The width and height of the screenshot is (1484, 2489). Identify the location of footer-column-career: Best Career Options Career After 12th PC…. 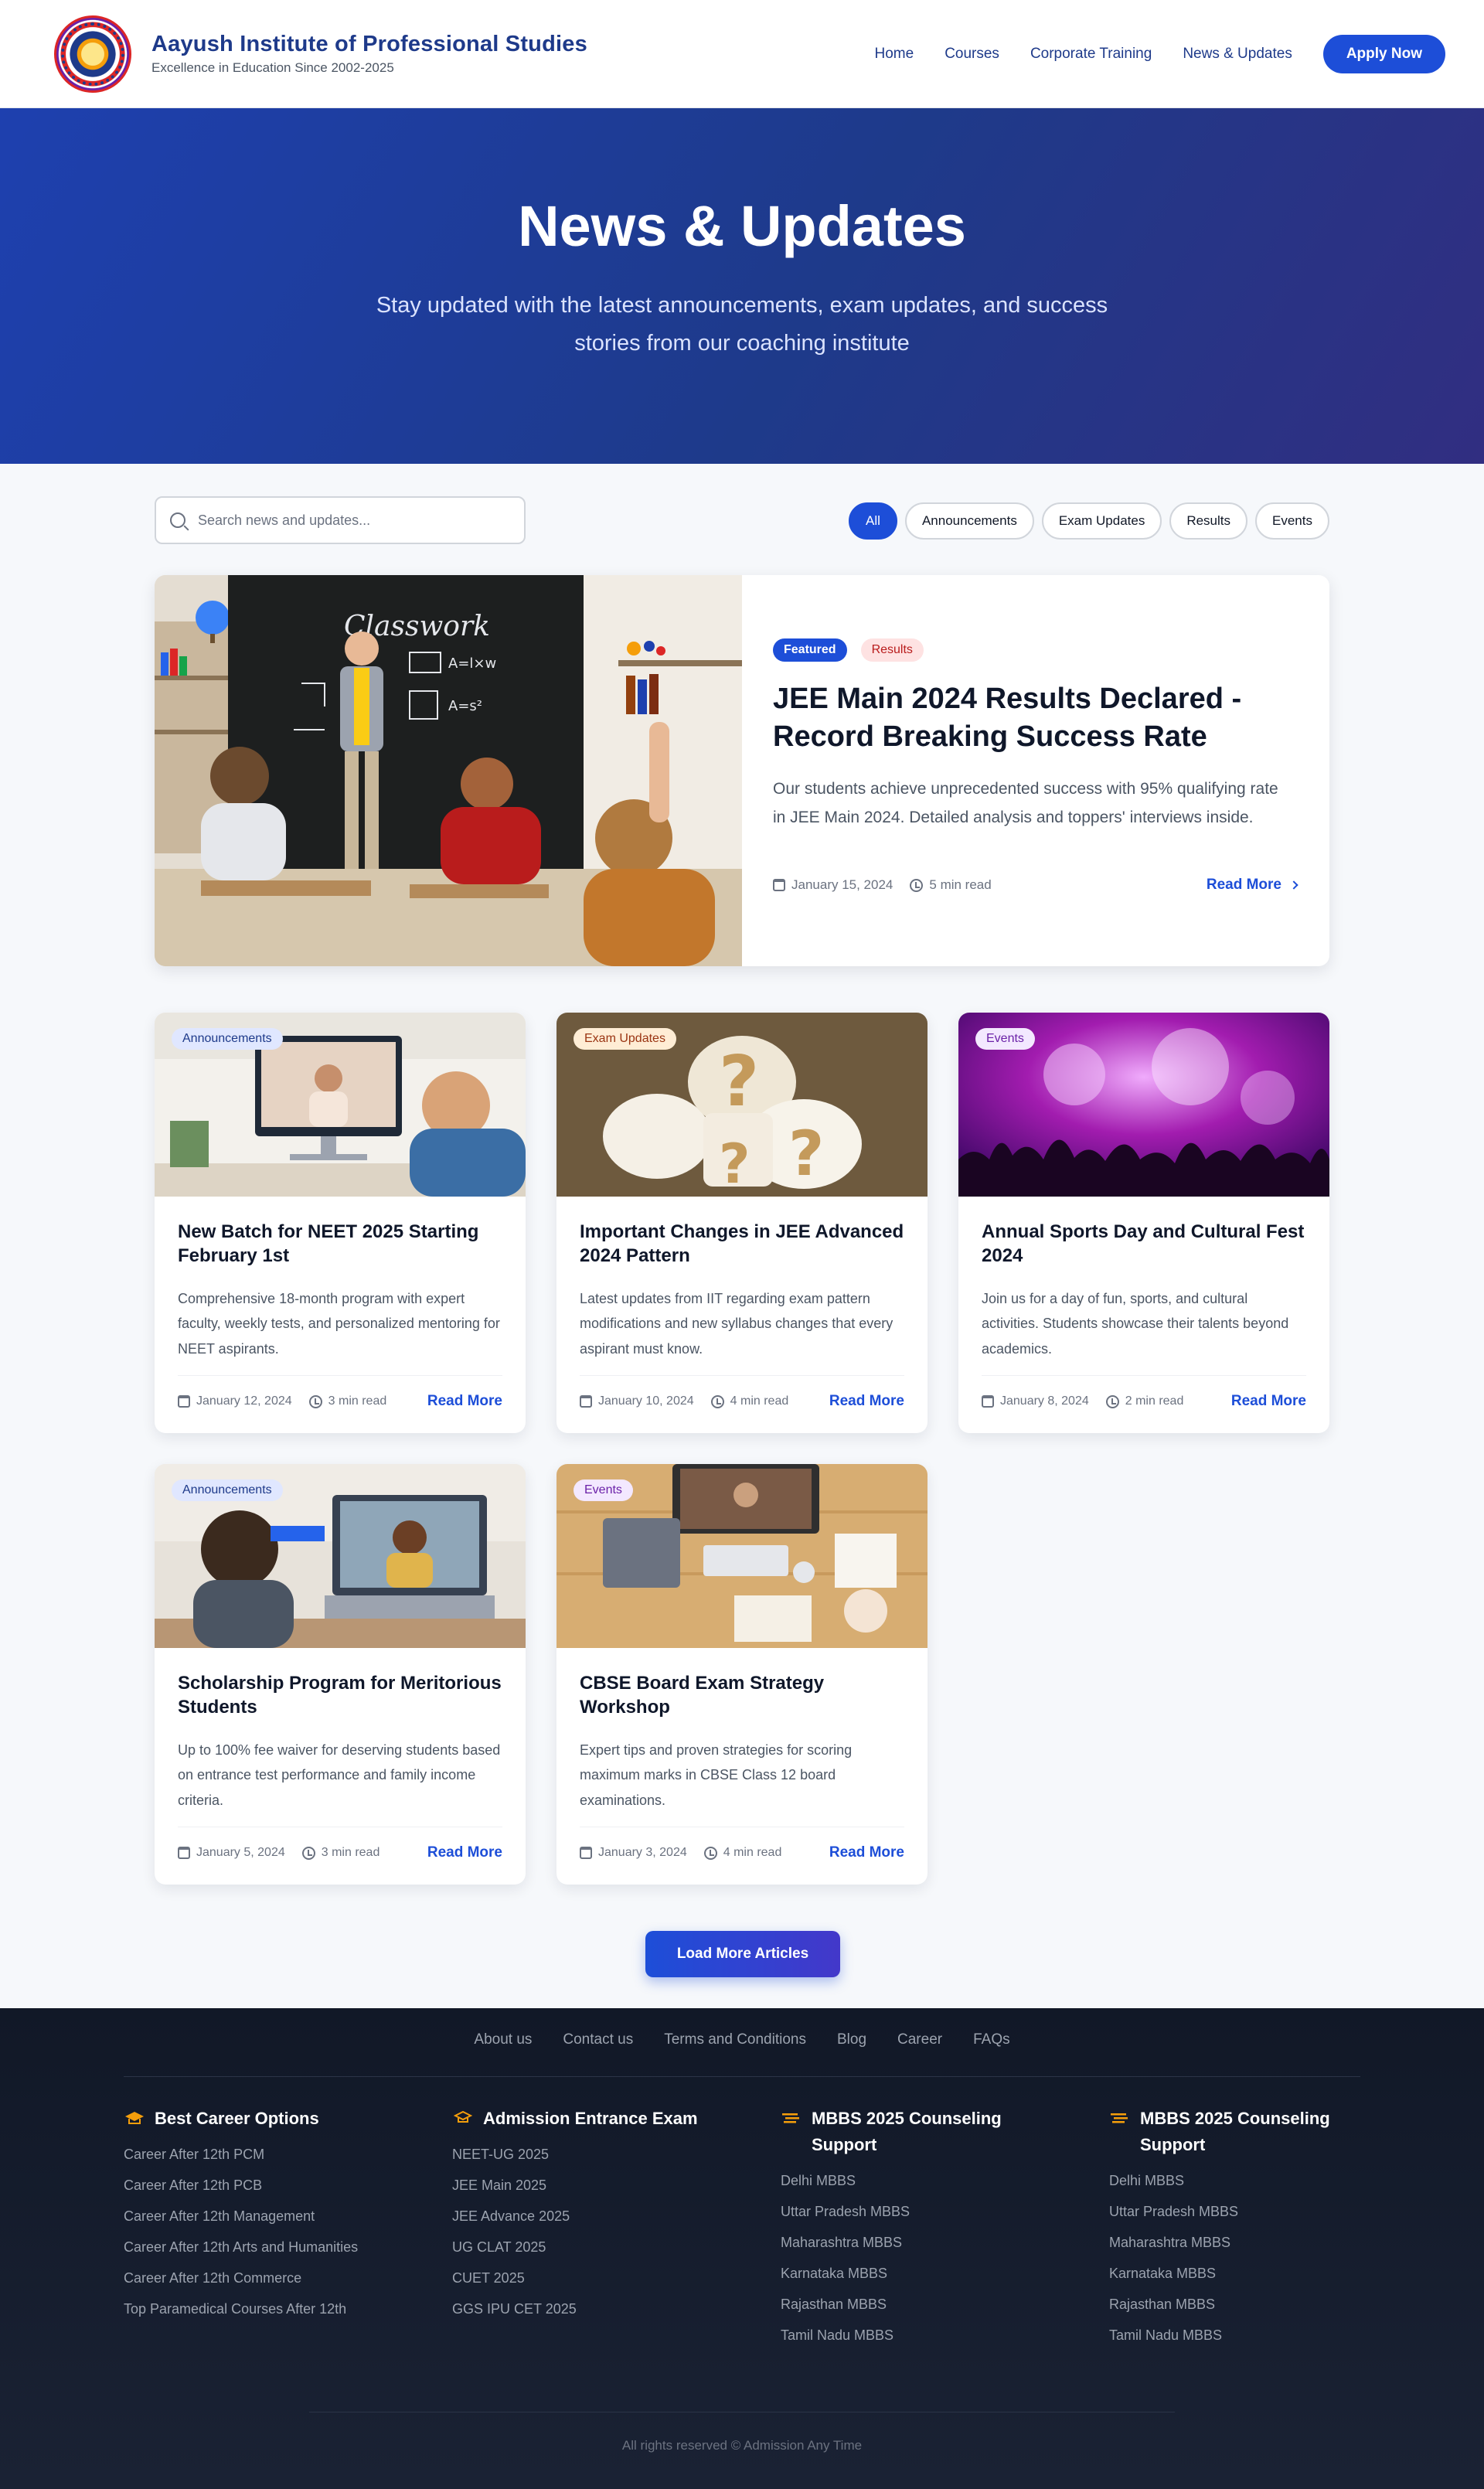
(251, 2217).